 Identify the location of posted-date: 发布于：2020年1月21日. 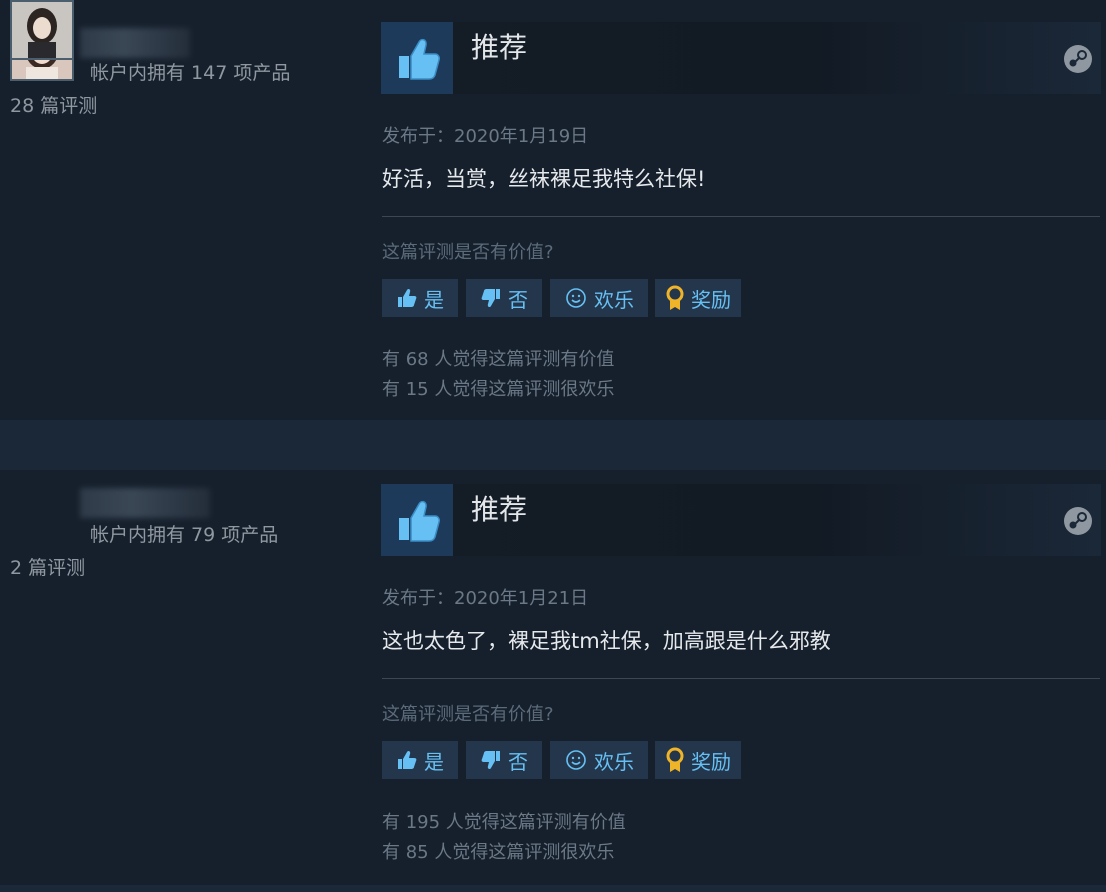
(485, 598).